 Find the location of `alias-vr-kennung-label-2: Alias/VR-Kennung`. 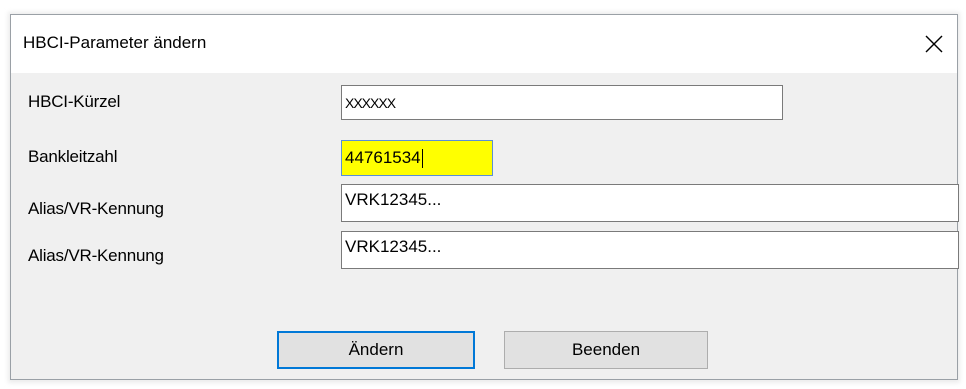

alias-vr-kennung-label-2: Alias/VR-Kennung is located at coordinates (96, 255).